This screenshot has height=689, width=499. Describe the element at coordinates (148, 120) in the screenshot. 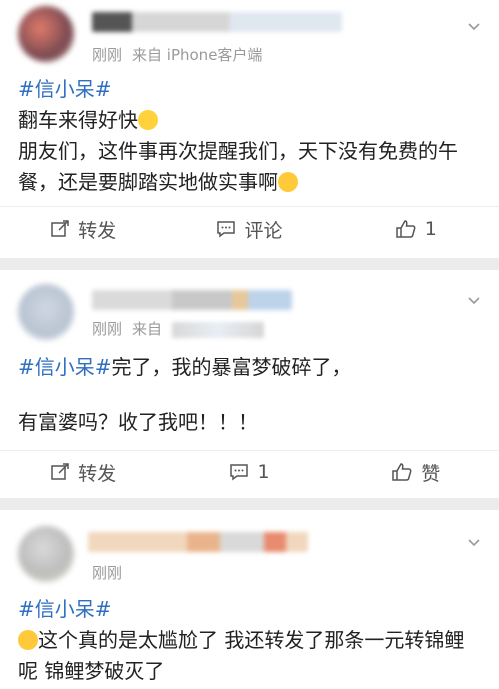

I see `surprised-emoji-icon` at that location.